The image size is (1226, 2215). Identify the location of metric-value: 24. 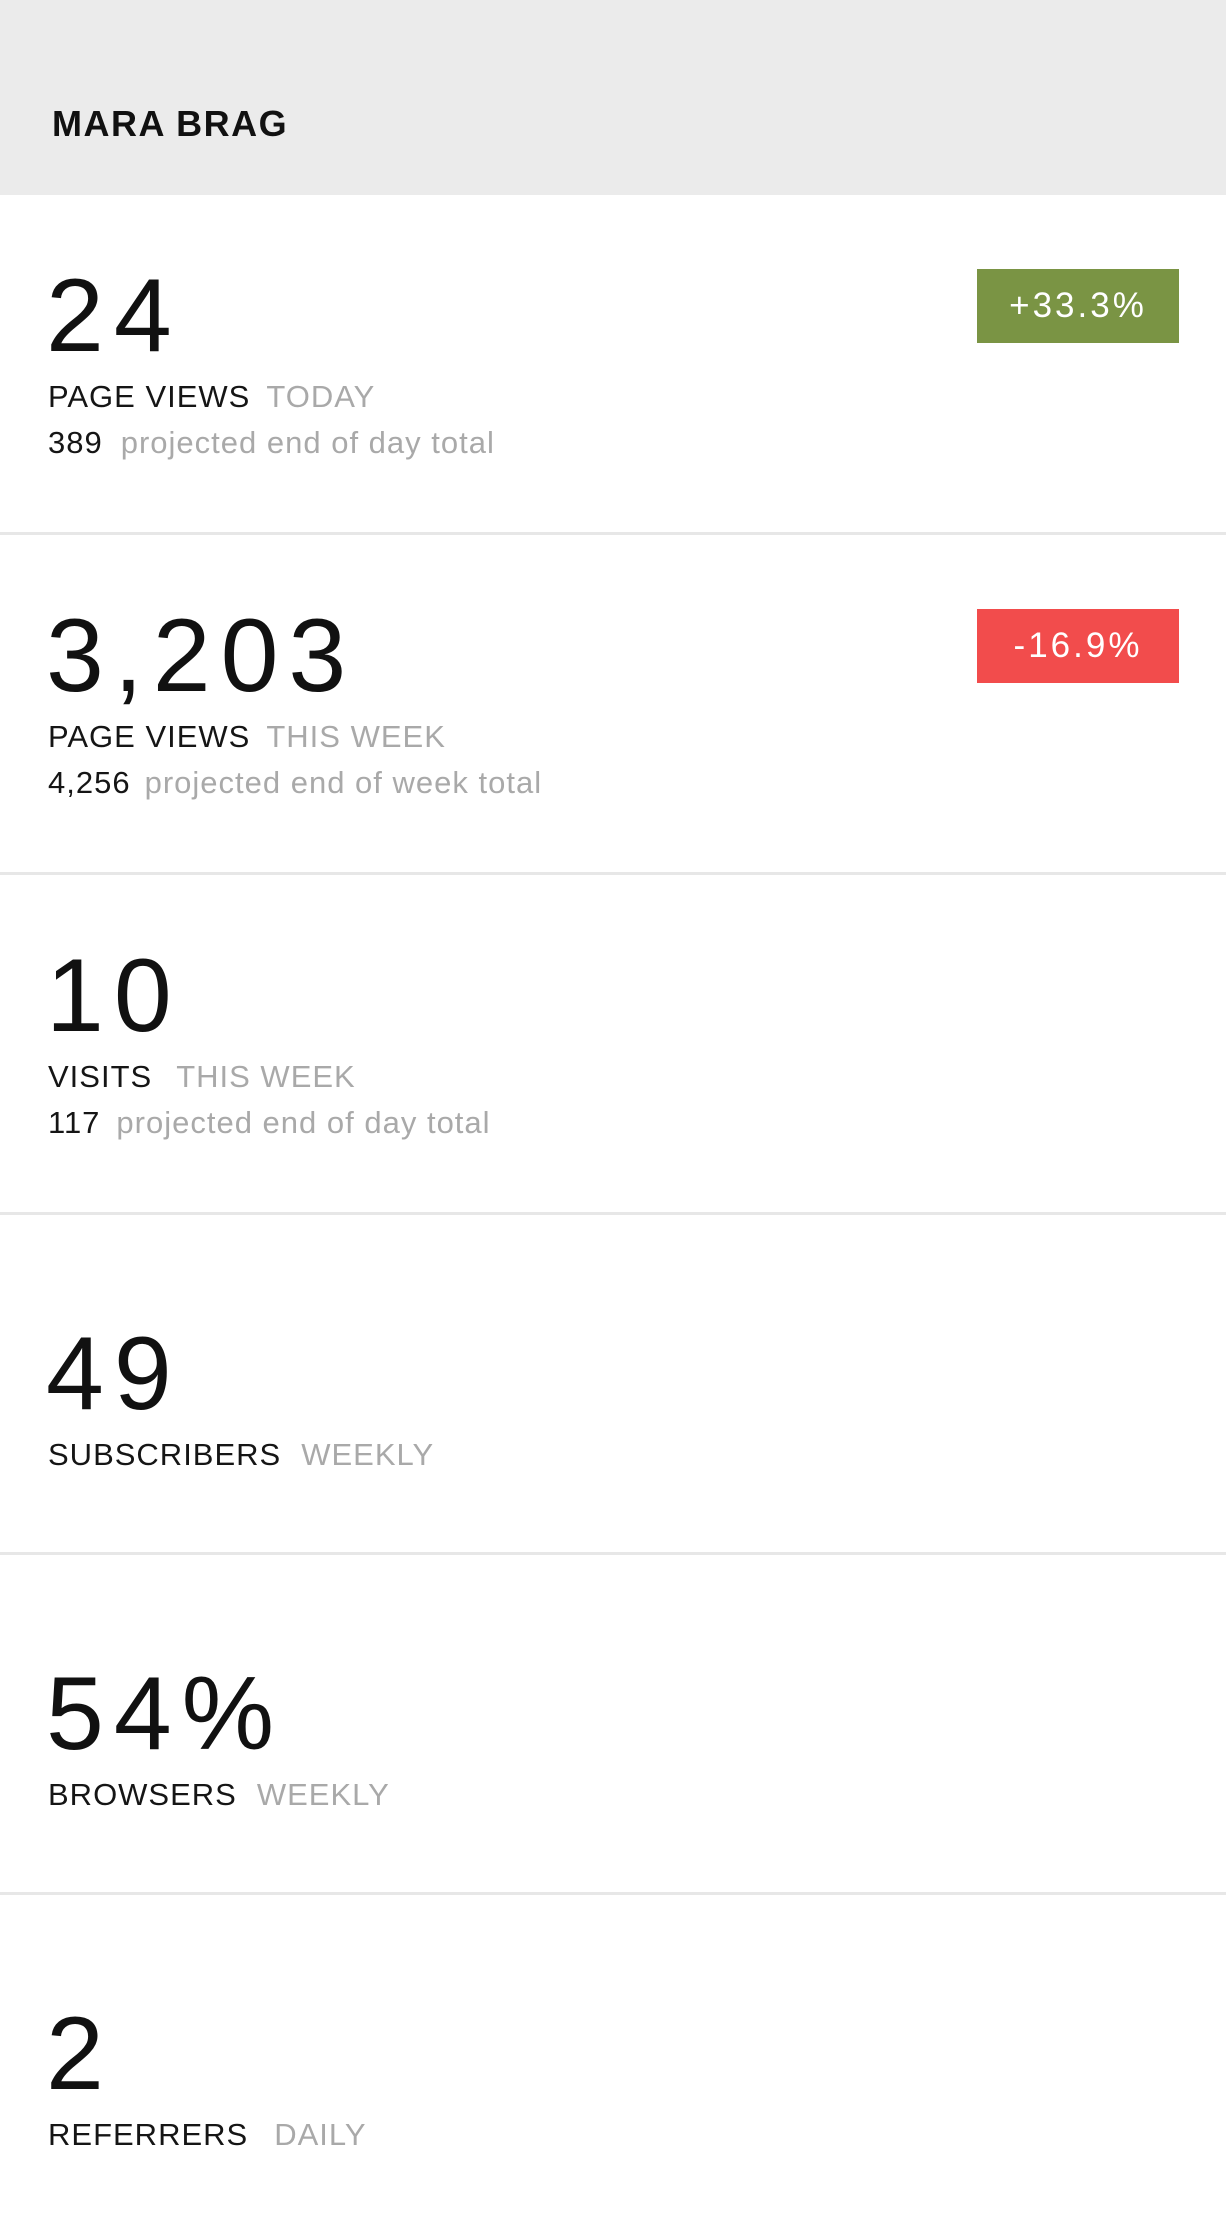
(114, 316).